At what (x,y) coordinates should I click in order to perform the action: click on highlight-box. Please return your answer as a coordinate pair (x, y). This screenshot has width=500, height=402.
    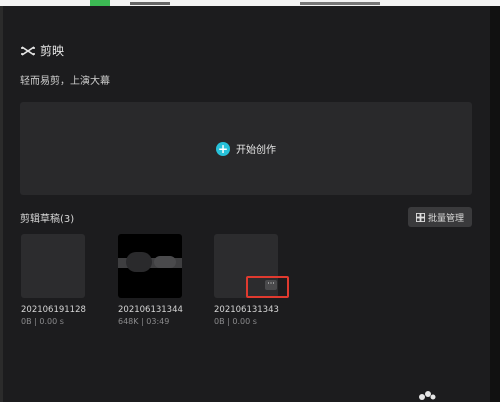
    Looking at the image, I should click on (267, 287).